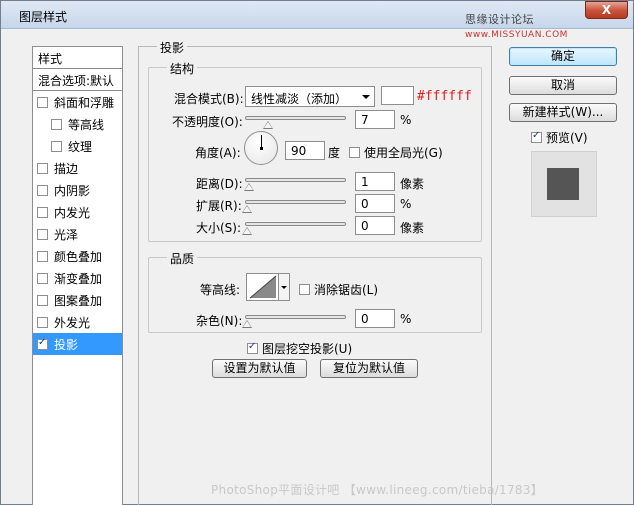  What do you see at coordinates (249, 187) in the screenshot?
I see `distance-slider-thumb` at bounding box center [249, 187].